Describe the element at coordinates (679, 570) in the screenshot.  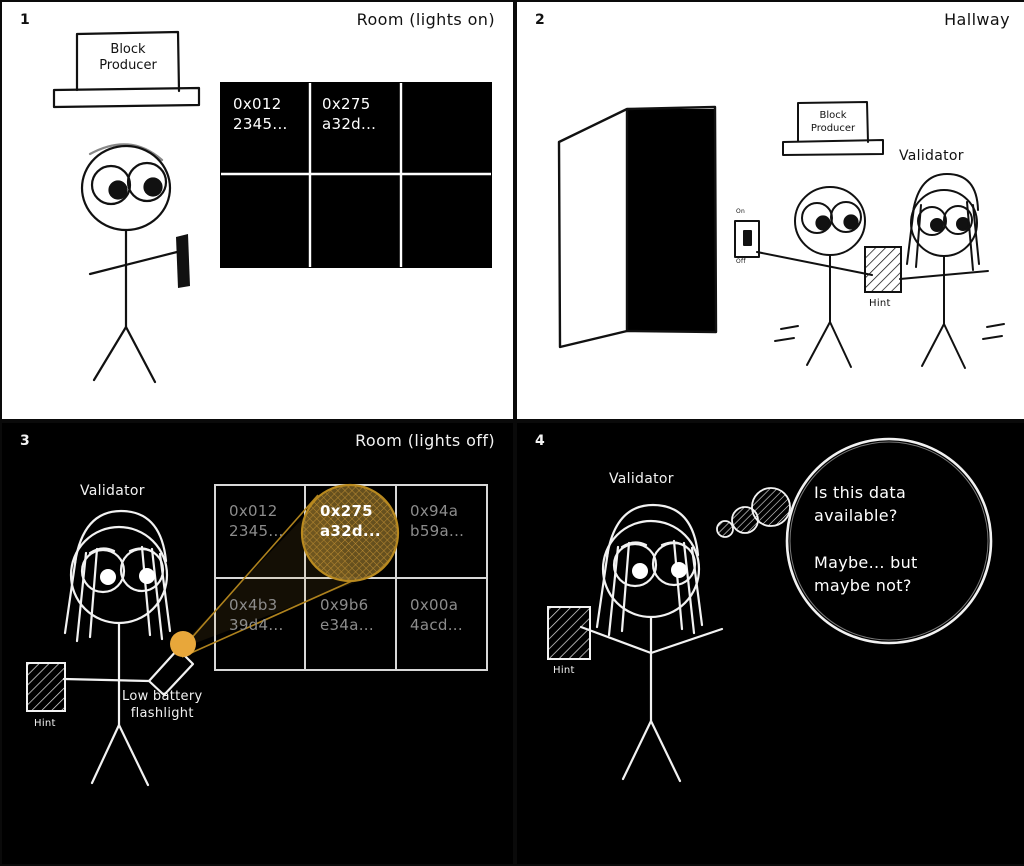
I see `pupil-right-val4` at that location.